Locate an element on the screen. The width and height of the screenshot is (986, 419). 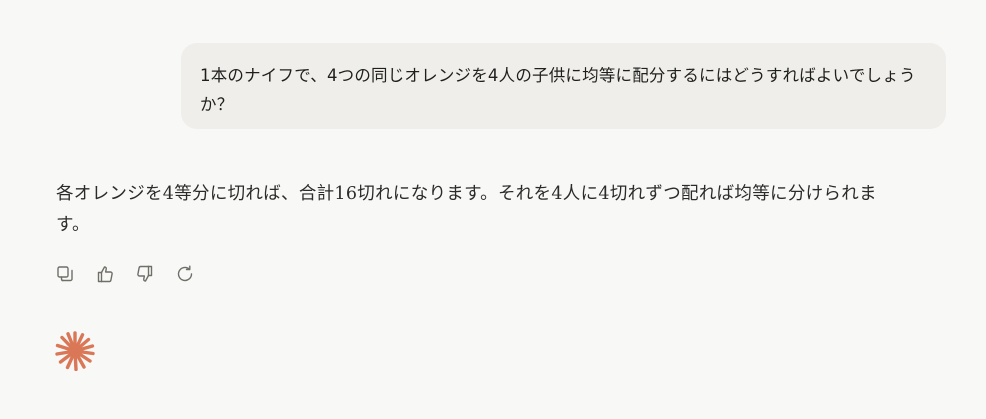
thumbs-up-button is located at coordinates (105, 274).